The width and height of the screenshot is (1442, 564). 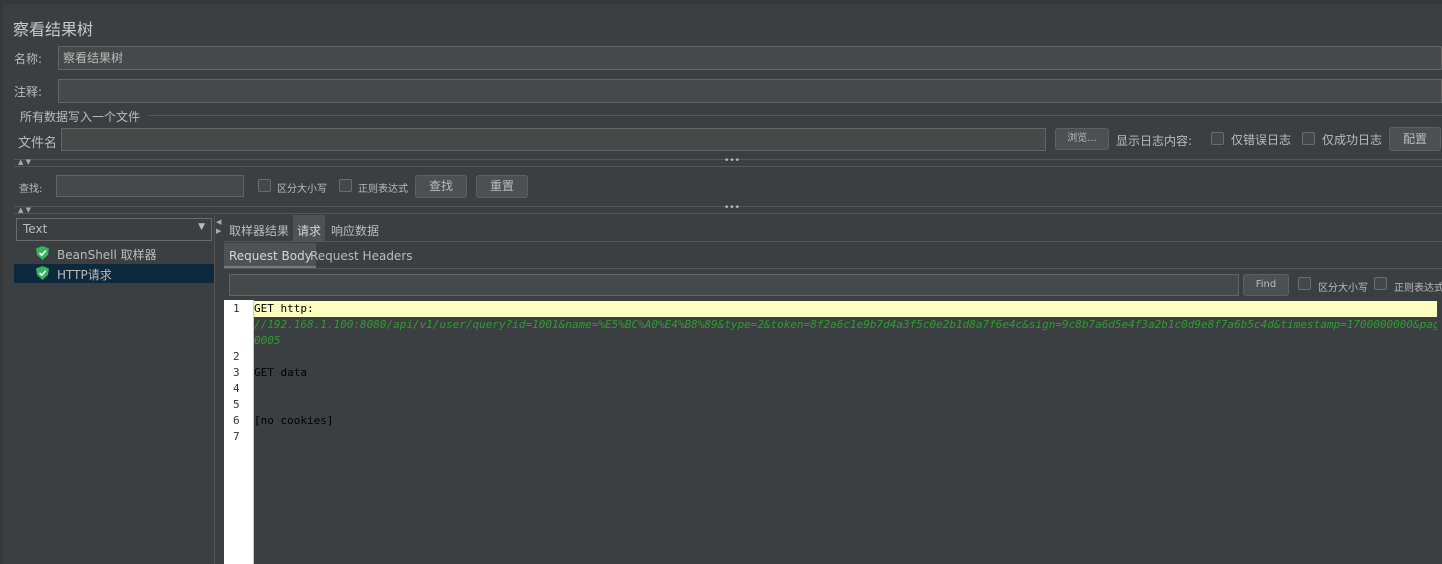 What do you see at coordinates (1352, 140) in the screenshot?
I see `success-only-label: 仅成功日志` at bounding box center [1352, 140].